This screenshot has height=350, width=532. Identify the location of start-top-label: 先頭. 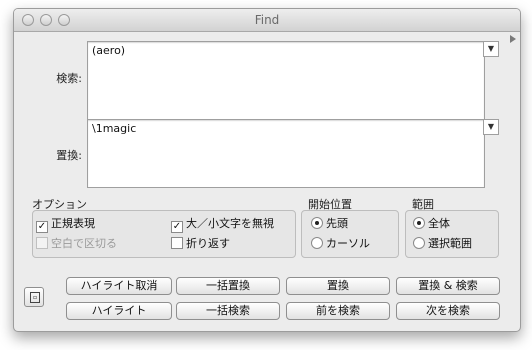
(337, 223).